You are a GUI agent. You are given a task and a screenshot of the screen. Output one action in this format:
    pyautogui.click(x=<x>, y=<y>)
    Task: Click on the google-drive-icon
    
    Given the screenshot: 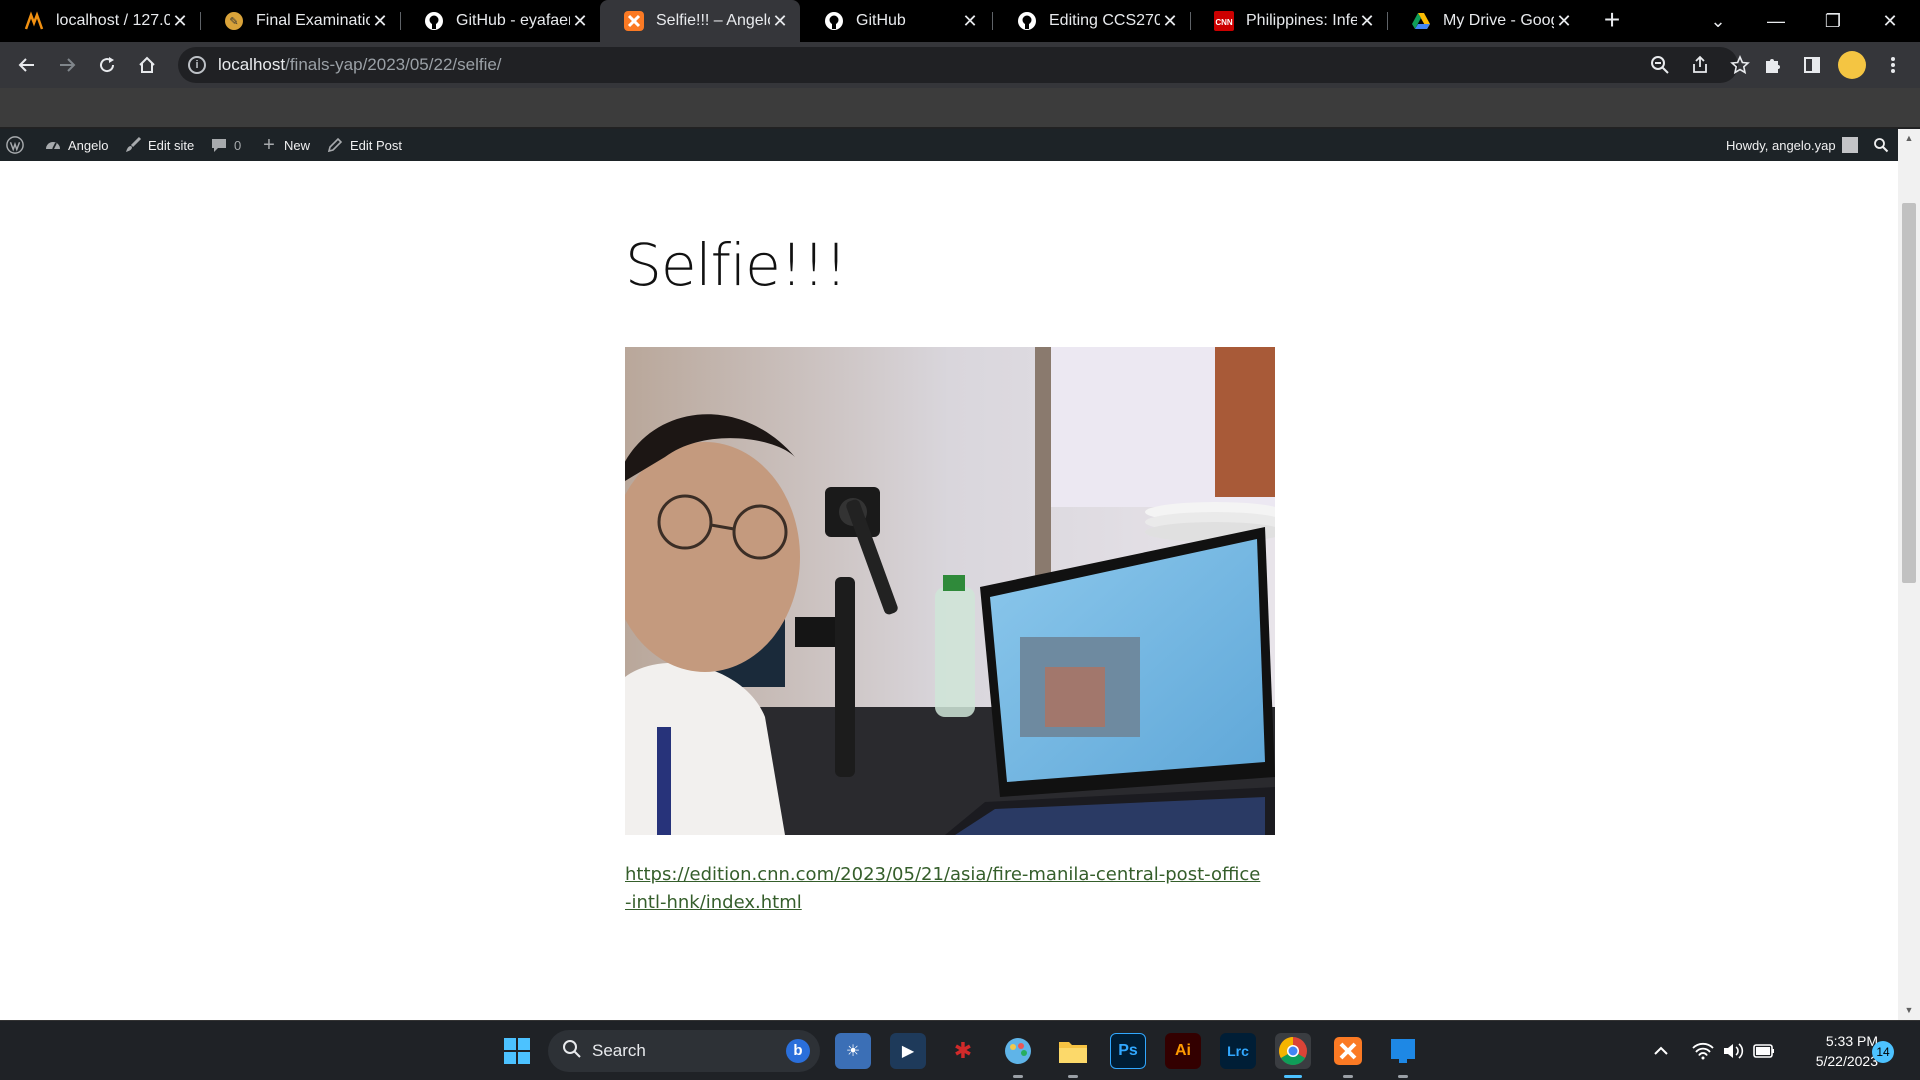 What is the action you would take?
    pyautogui.click(x=1421, y=21)
    